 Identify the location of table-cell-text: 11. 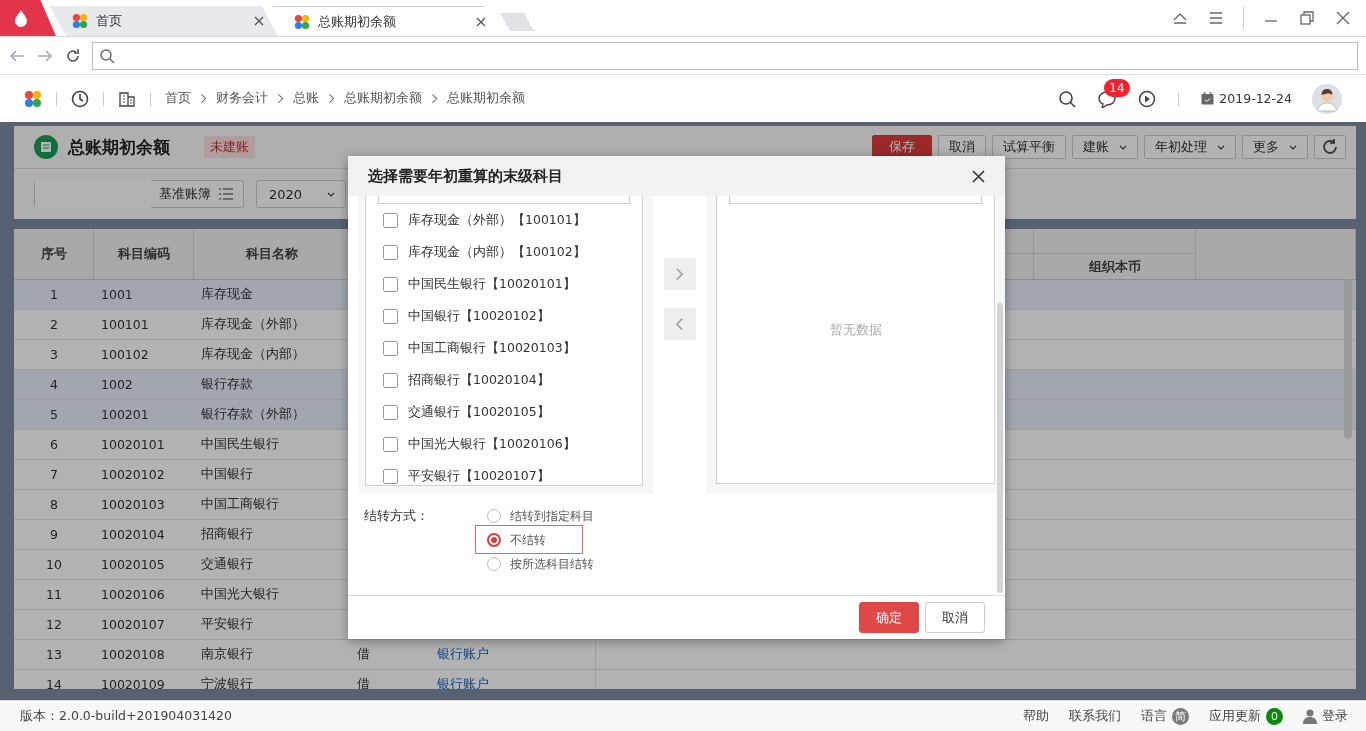
(54, 595).